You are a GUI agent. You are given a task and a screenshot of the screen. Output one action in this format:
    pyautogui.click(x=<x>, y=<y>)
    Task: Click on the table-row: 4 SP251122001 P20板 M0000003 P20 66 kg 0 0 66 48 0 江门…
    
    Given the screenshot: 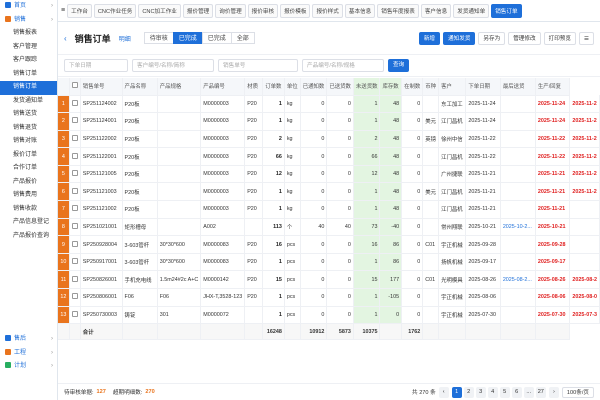 What is the action you would take?
    pyautogui.click(x=329, y=156)
    